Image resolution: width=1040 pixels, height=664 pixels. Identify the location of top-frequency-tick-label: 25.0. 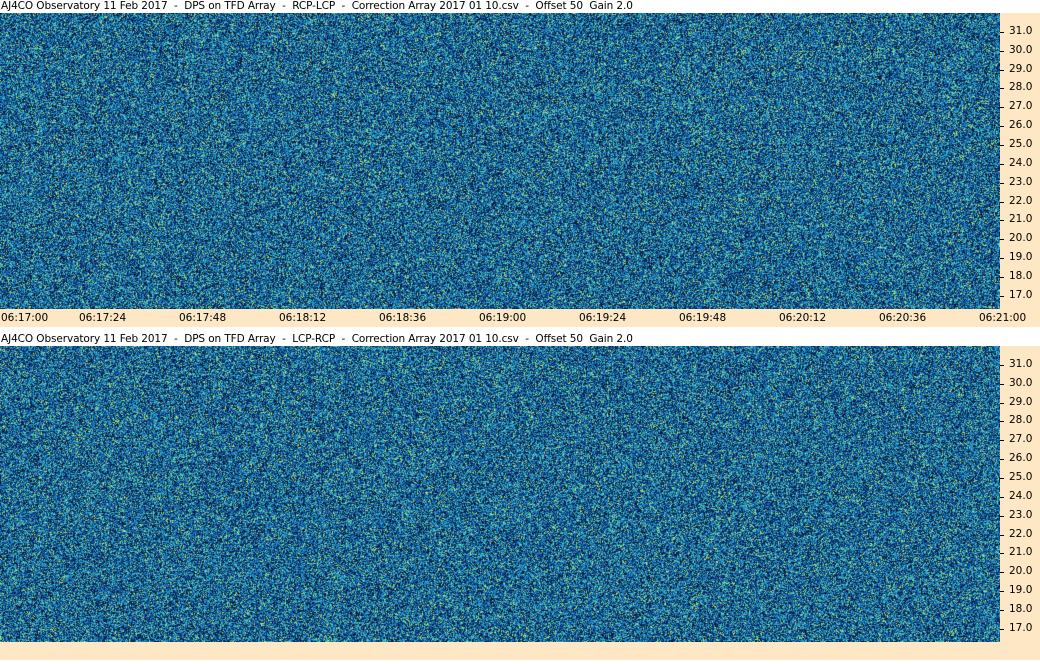
(1021, 144).